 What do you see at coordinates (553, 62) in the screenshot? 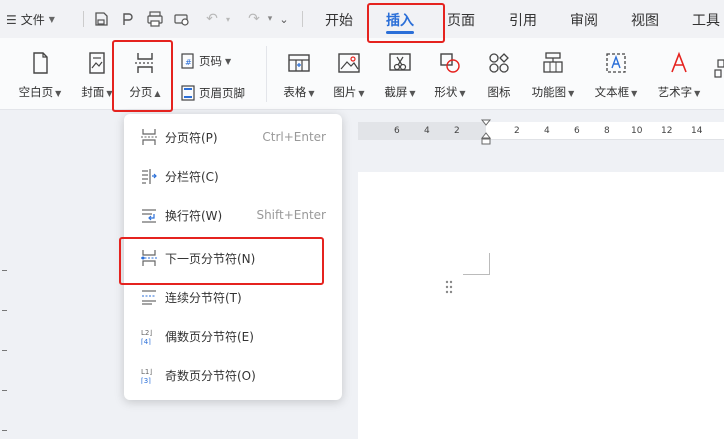
I see `function-chart-icon` at bounding box center [553, 62].